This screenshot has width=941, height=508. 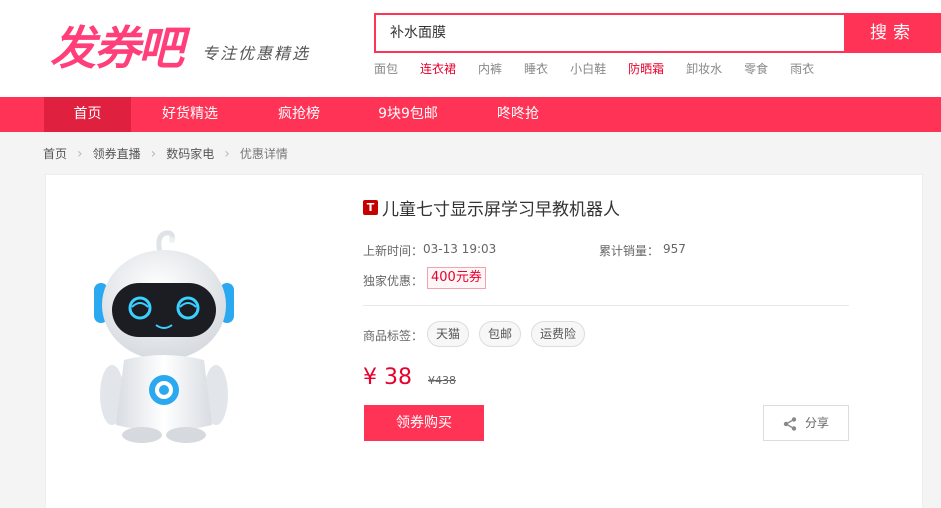 What do you see at coordinates (299, 114) in the screenshot?
I see `nav-item-hot-rank: 疯抢榜` at bounding box center [299, 114].